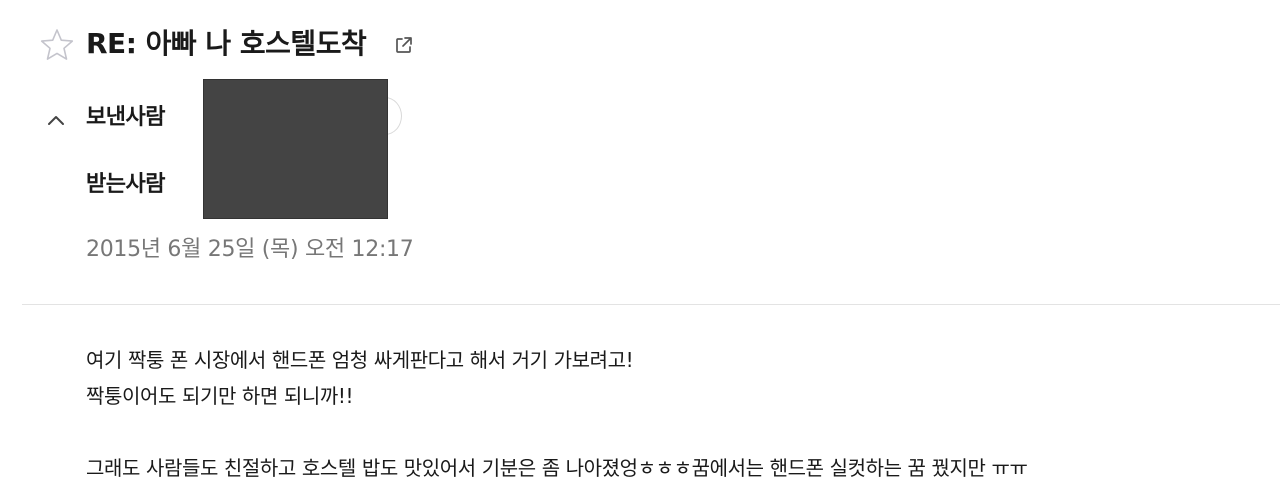 The height and width of the screenshot is (503, 1280). I want to click on sender-label: 보낸사람, so click(125, 117).